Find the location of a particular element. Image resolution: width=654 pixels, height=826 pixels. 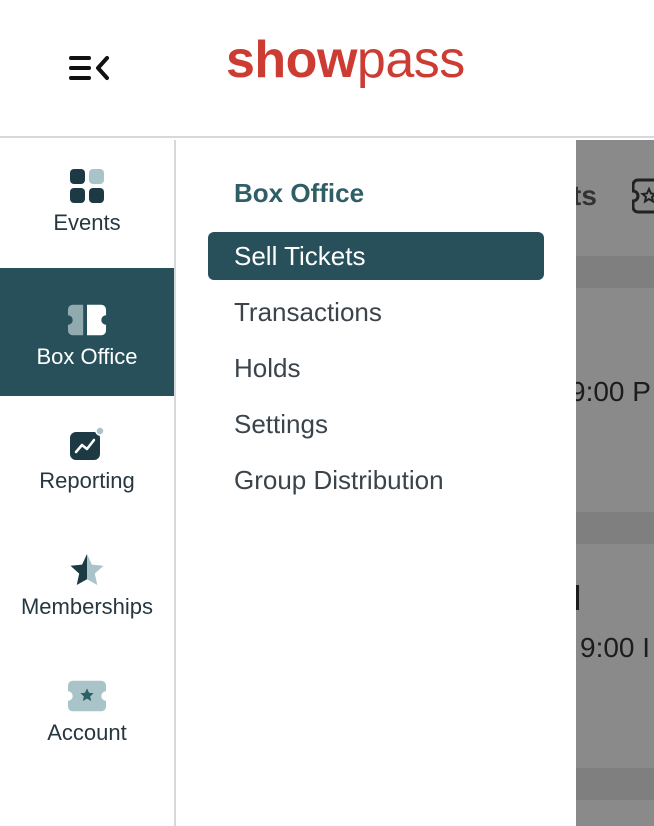

logo-light-text: pass is located at coordinates (410, 60).